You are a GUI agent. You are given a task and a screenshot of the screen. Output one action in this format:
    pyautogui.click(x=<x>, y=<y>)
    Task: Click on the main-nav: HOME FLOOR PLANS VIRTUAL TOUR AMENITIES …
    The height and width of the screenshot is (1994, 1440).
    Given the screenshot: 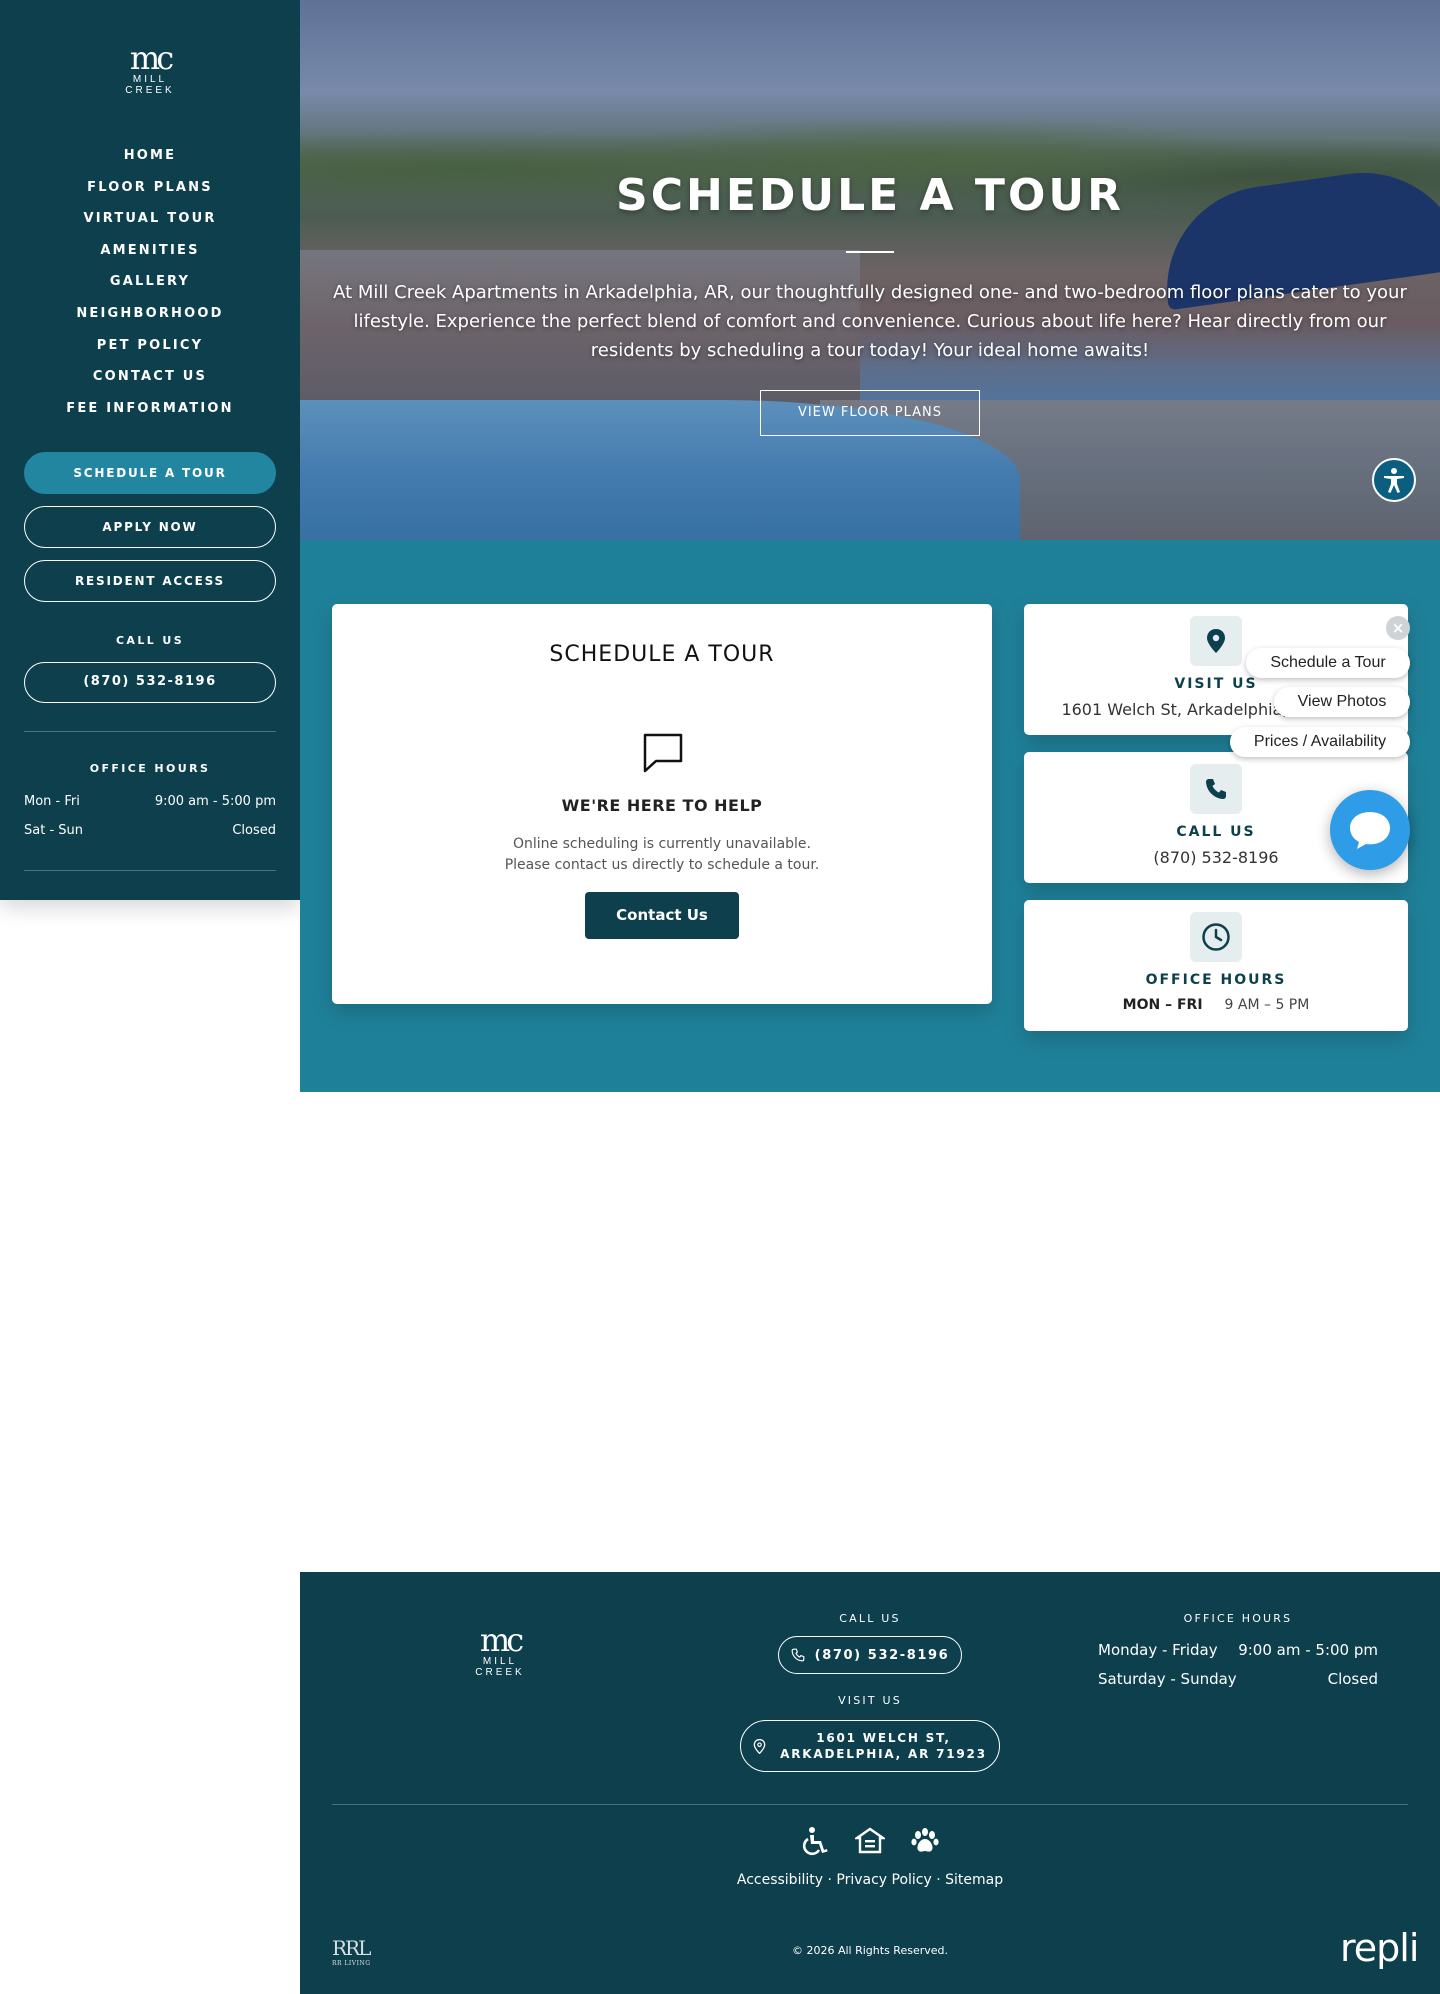 What is the action you would take?
    pyautogui.click(x=150, y=286)
    